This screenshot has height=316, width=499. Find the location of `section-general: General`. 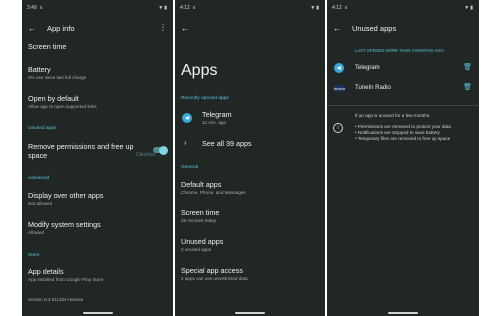

section-general: General is located at coordinates (190, 167).